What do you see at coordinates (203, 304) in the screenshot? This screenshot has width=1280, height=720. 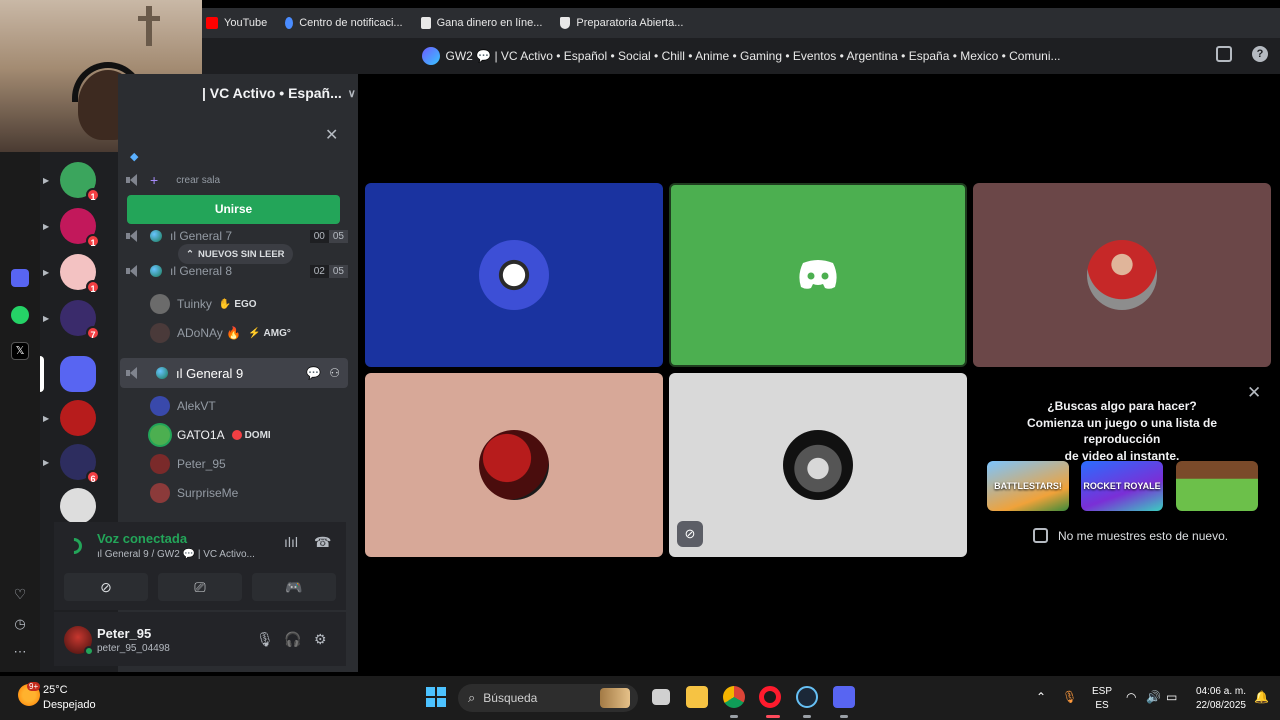 I see `voice-user: Tuinky ✋ EGO` at bounding box center [203, 304].